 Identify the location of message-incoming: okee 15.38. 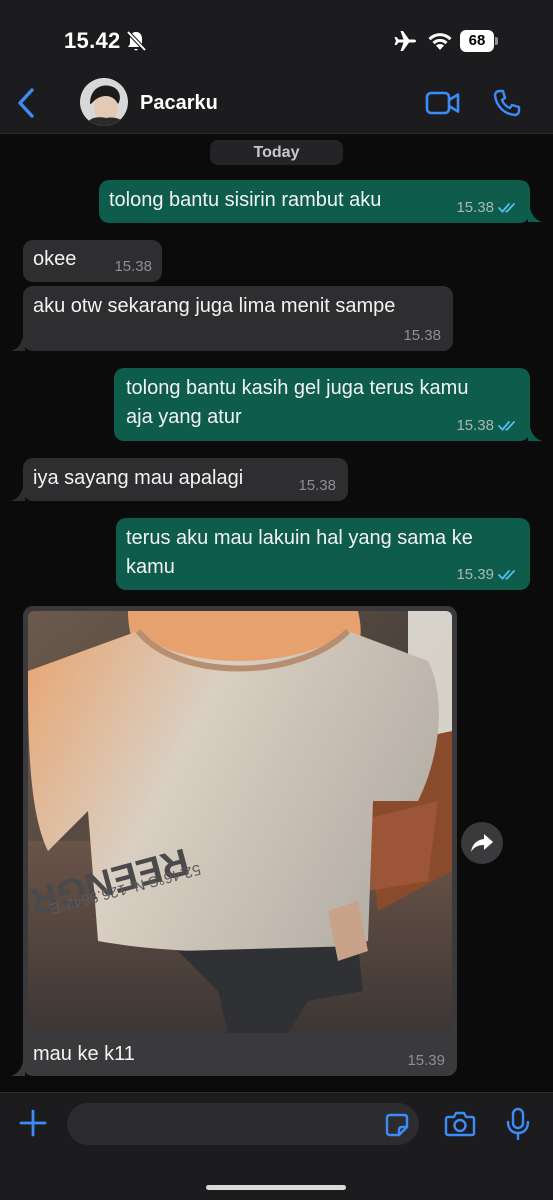
(92, 261).